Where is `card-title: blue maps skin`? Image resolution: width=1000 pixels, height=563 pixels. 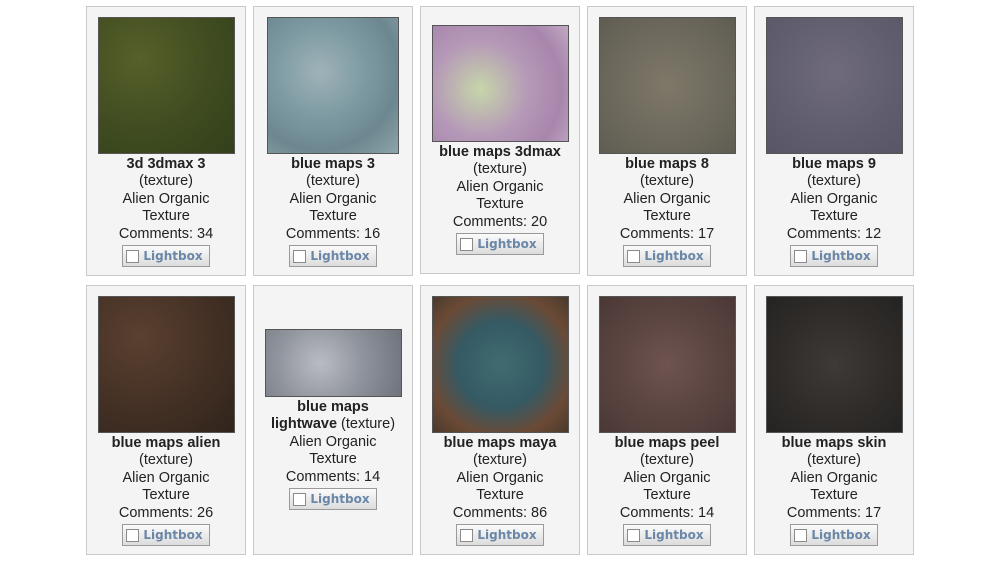 card-title: blue maps skin is located at coordinates (834, 443).